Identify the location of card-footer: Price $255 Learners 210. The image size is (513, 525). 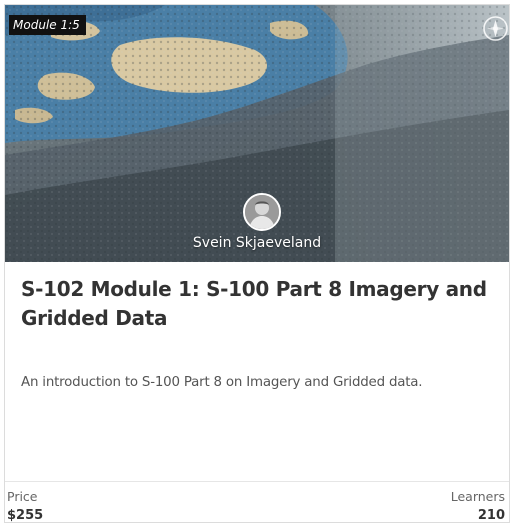
(257, 502).